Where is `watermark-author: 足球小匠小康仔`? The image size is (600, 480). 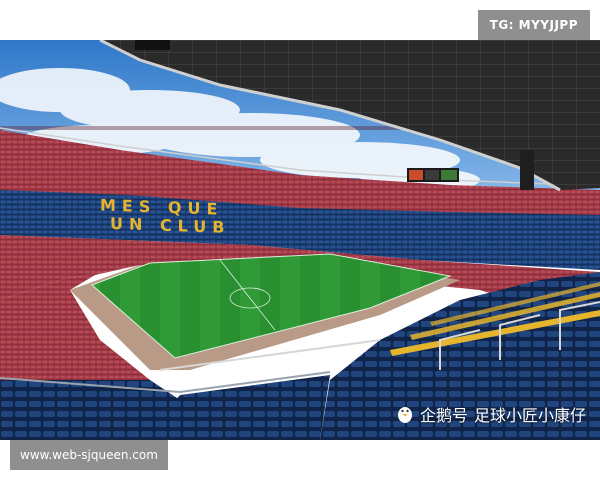 watermark-author: 足球小匠小康仔 is located at coordinates (529, 415).